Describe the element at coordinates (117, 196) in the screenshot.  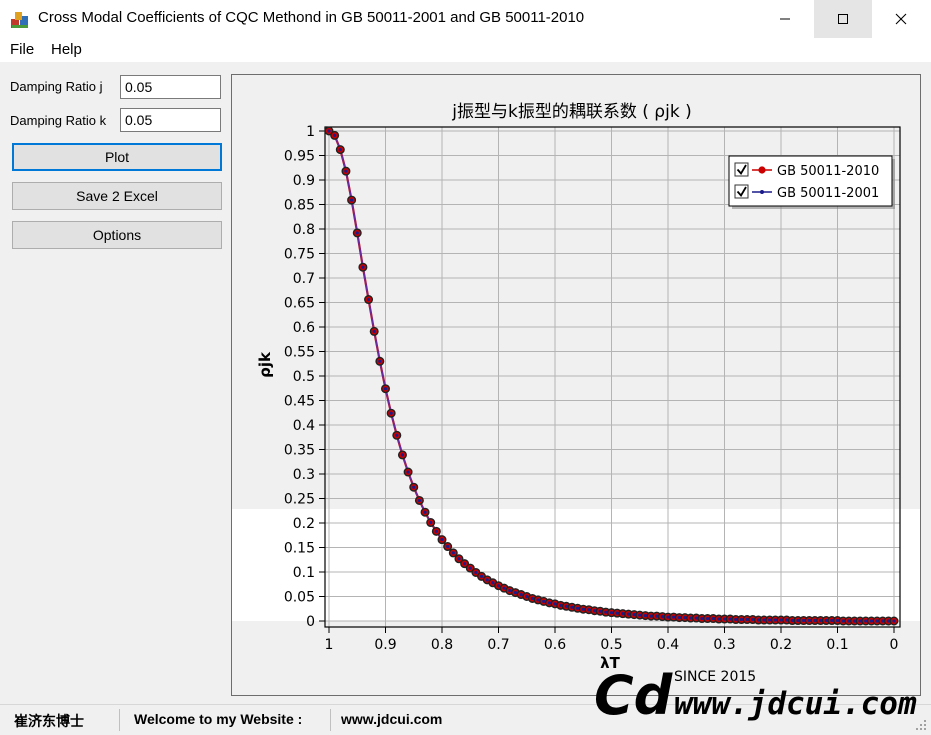
I see `save-excel-button: Save 2 Excel` at that location.